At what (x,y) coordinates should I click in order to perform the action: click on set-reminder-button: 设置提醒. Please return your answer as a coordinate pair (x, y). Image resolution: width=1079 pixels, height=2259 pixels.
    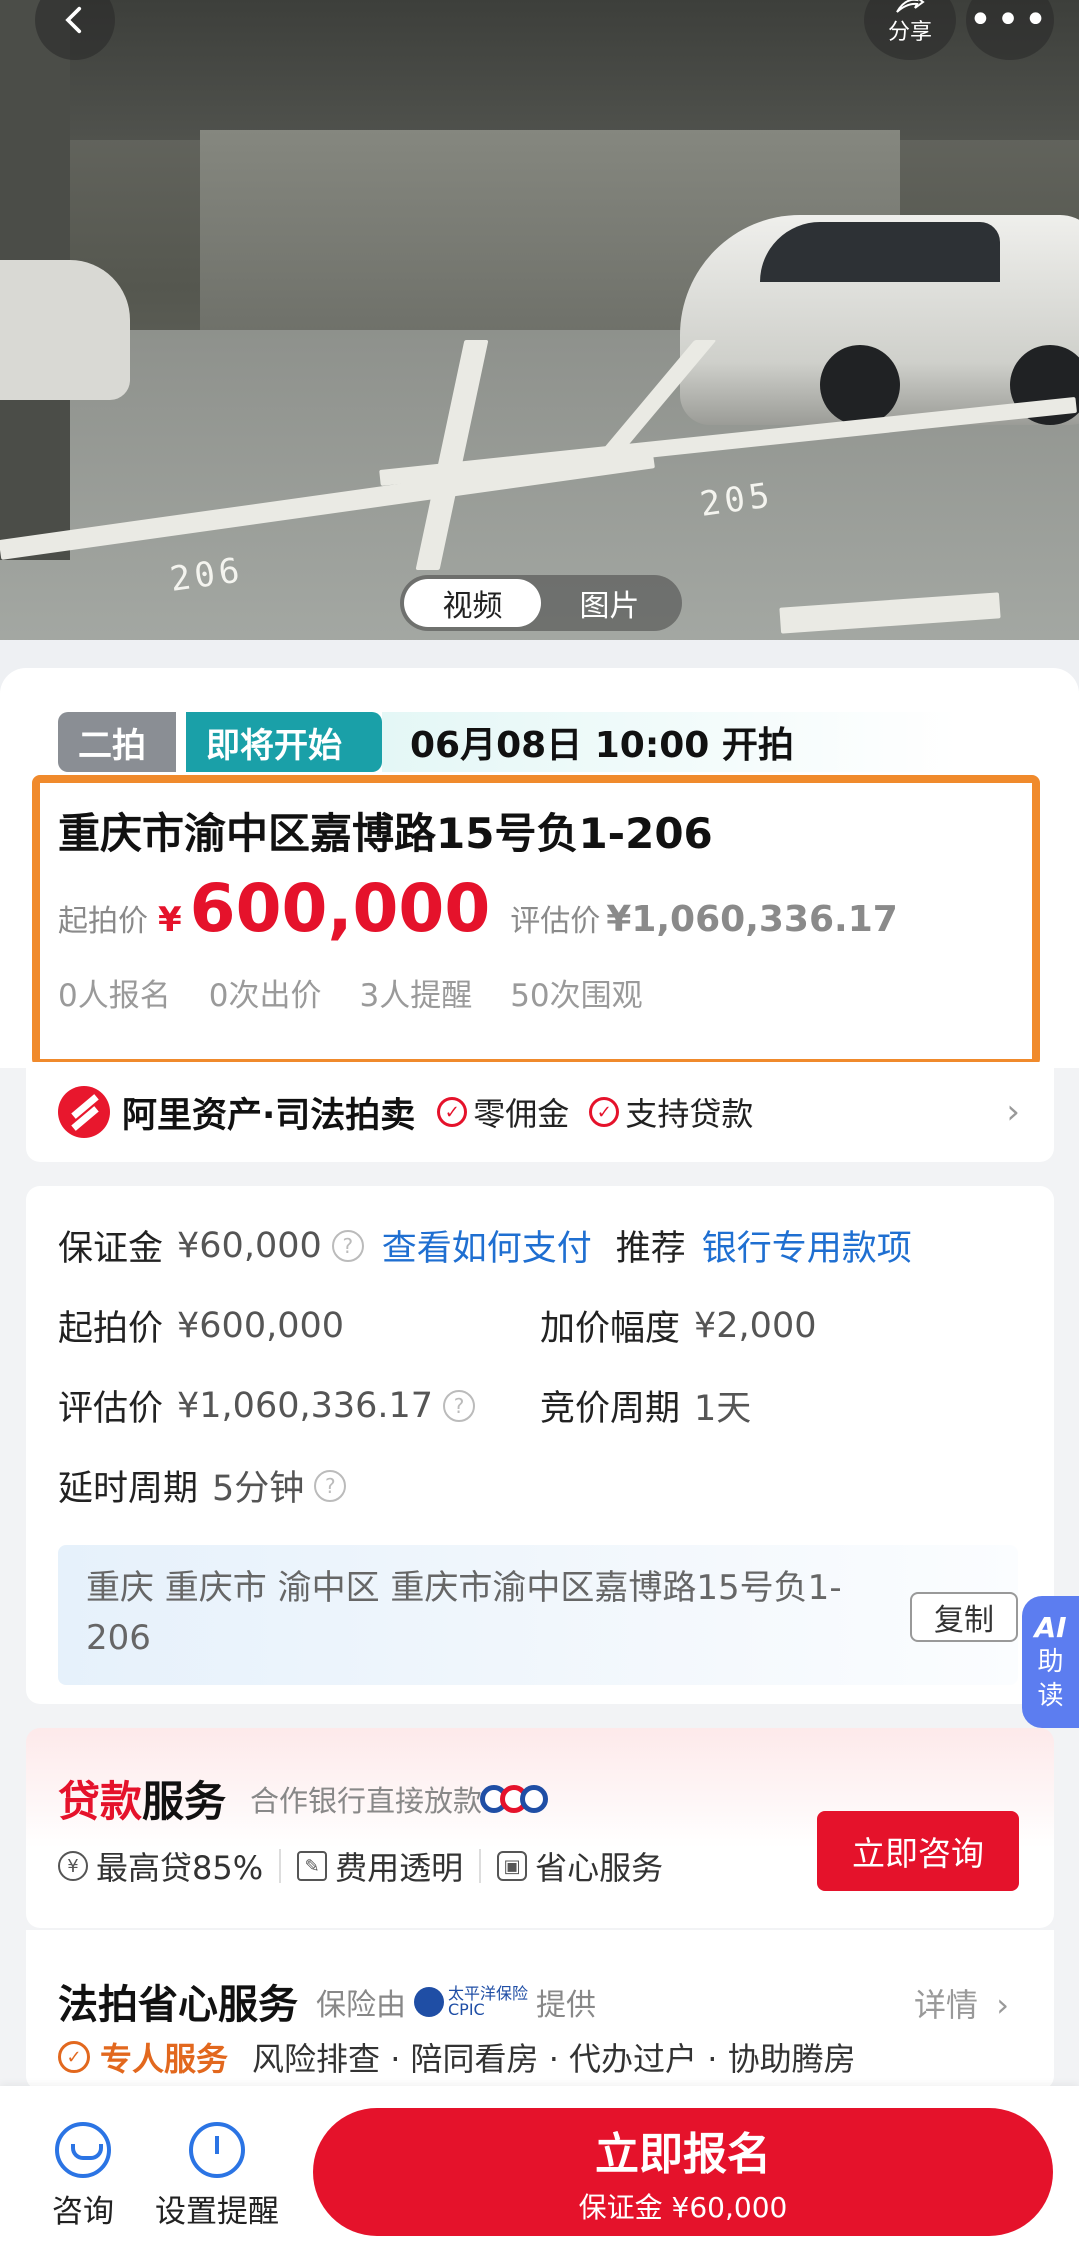
    Looking at the image, I should click on (217, 2176).